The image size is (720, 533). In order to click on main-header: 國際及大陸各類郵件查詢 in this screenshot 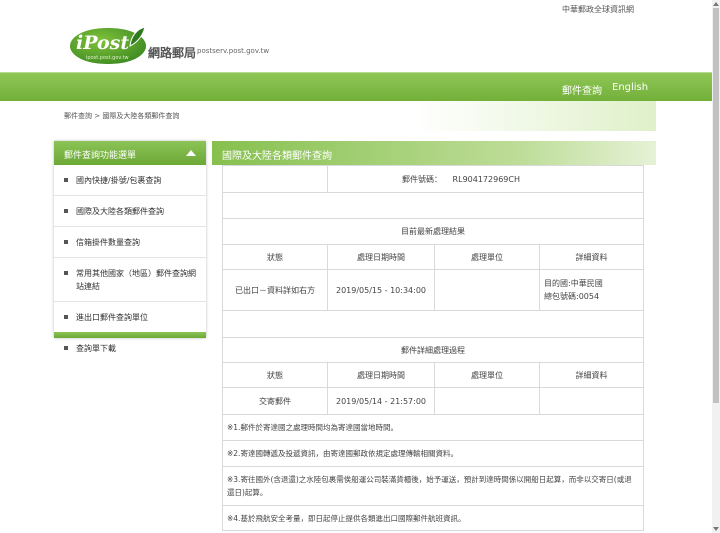, I will do `click(434, 153)`.